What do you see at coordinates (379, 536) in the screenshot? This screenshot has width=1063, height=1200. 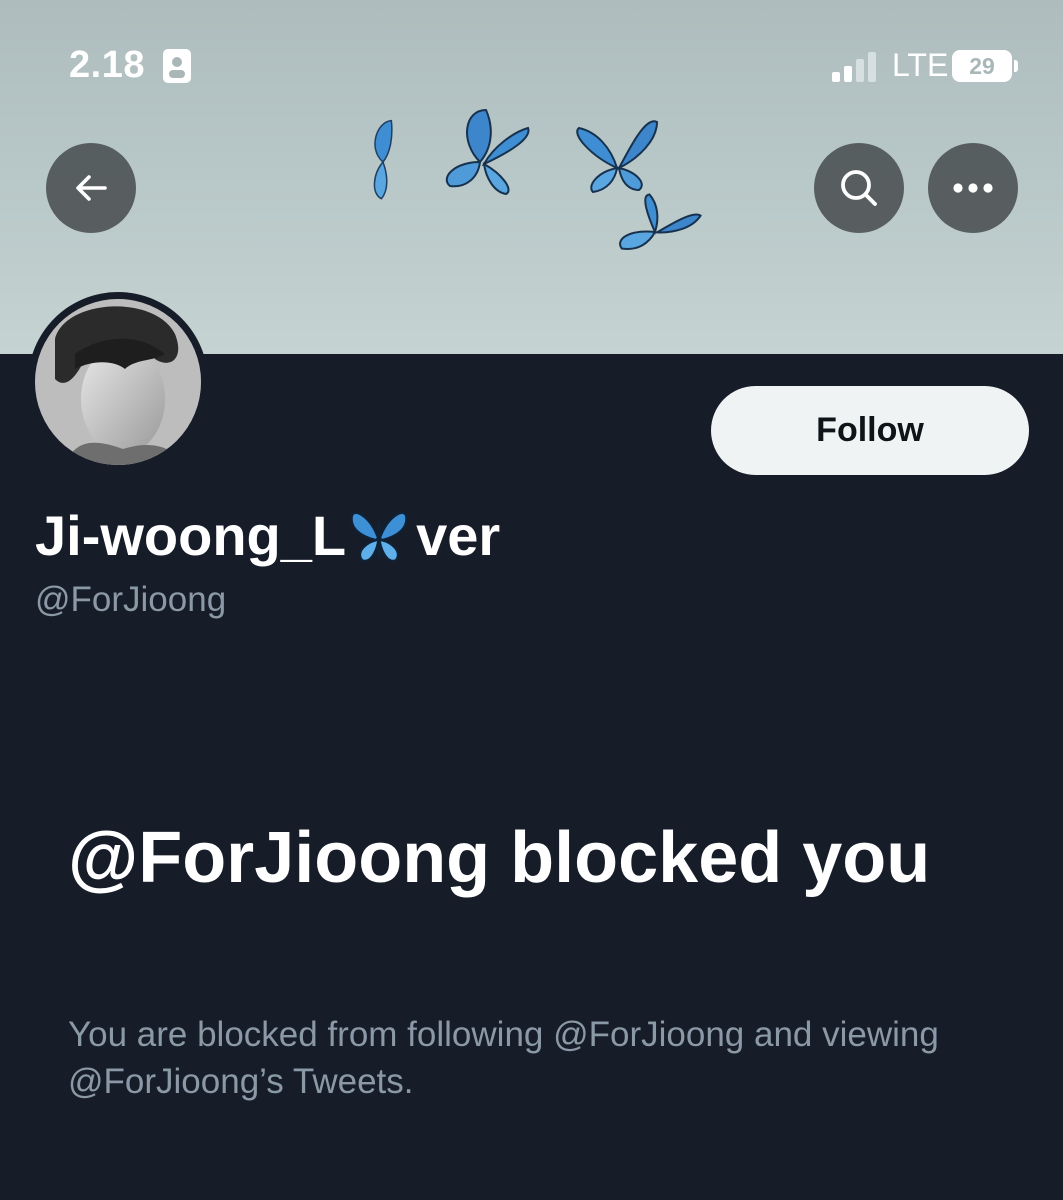 I see `butterfly-icon` at bounding box center [379, 536].